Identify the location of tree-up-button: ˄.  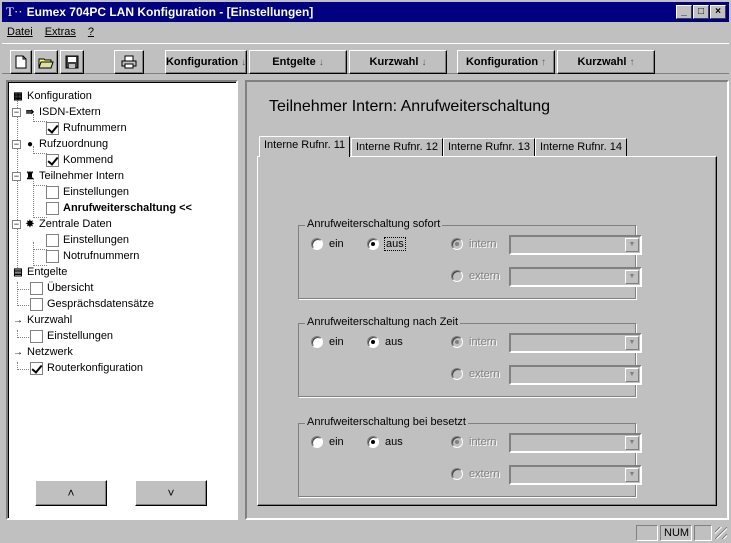
(71, 493).